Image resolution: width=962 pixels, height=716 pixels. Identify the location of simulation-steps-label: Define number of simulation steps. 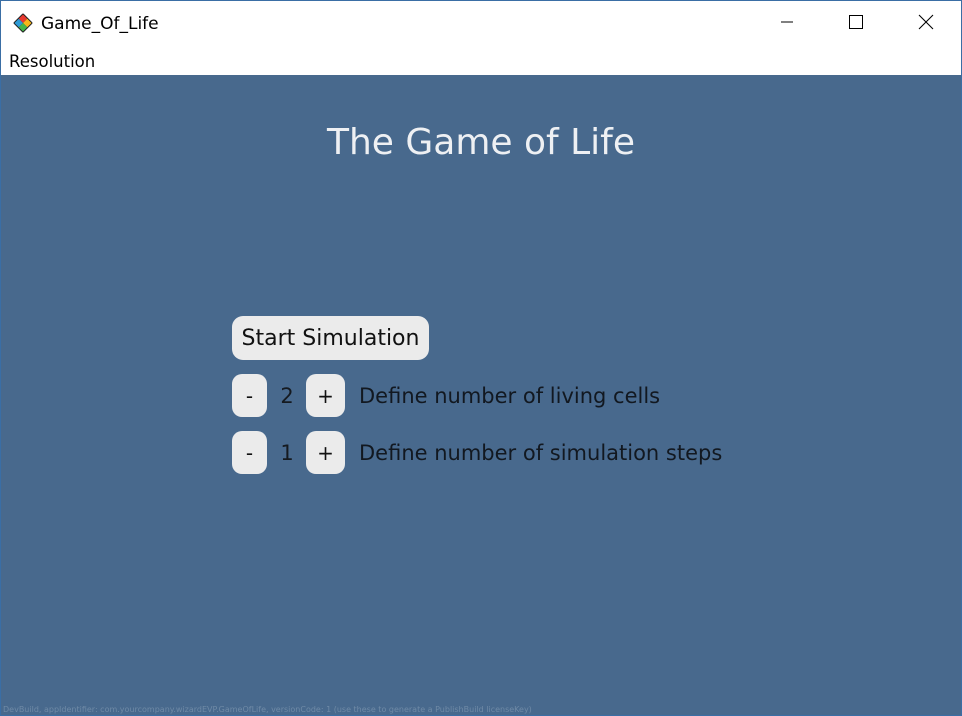
(541, 453).